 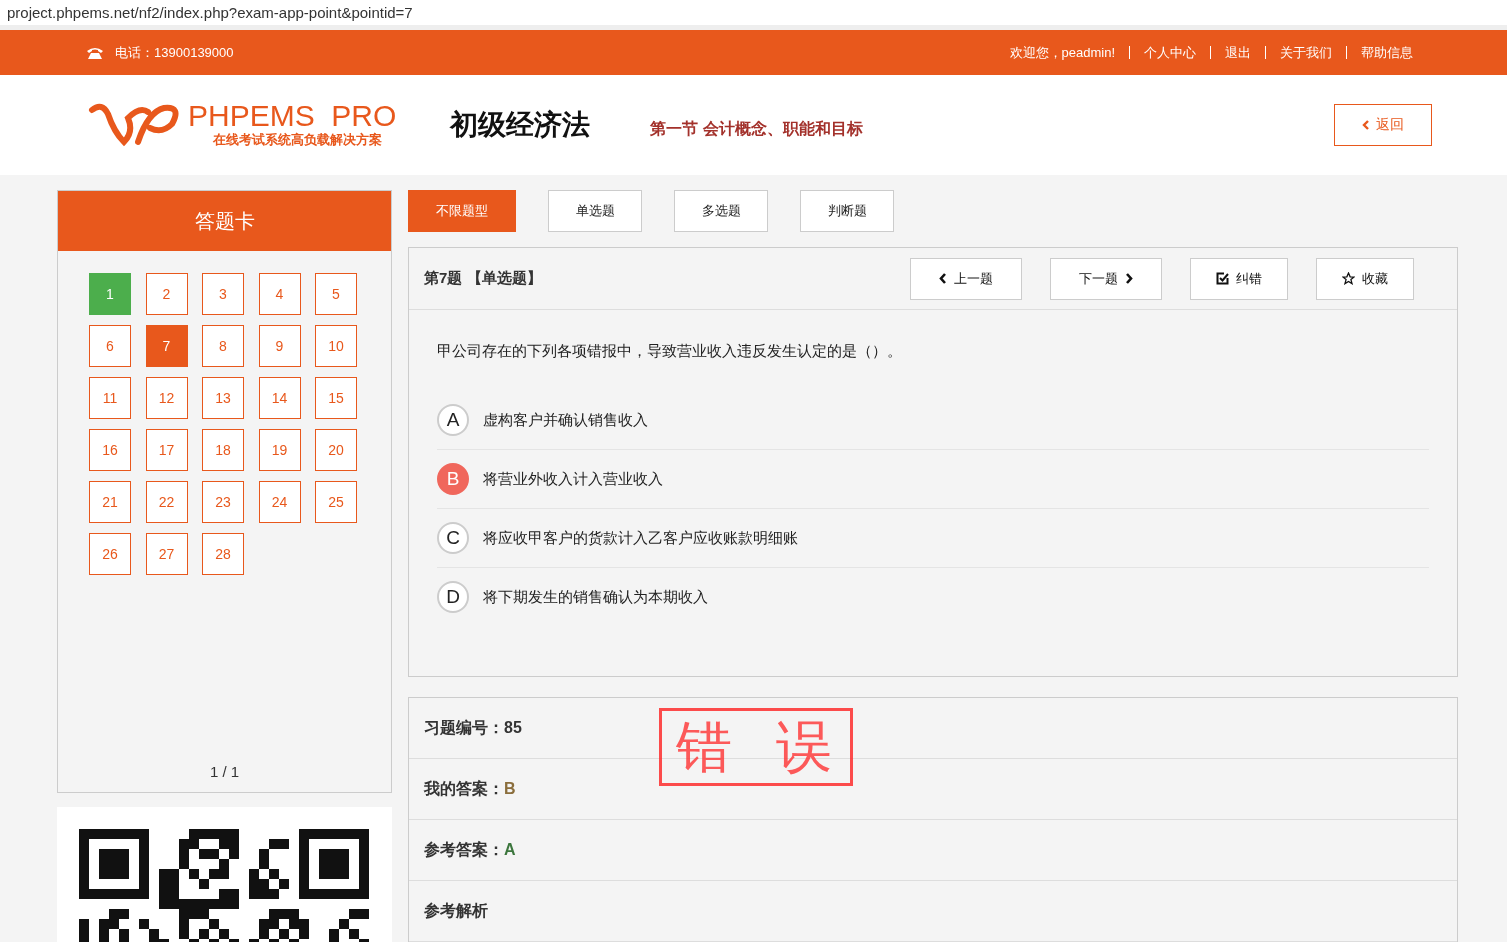 I want to click on logo-slogan: 在线考试系统高负载解决方案, so click(x=298, y=140).